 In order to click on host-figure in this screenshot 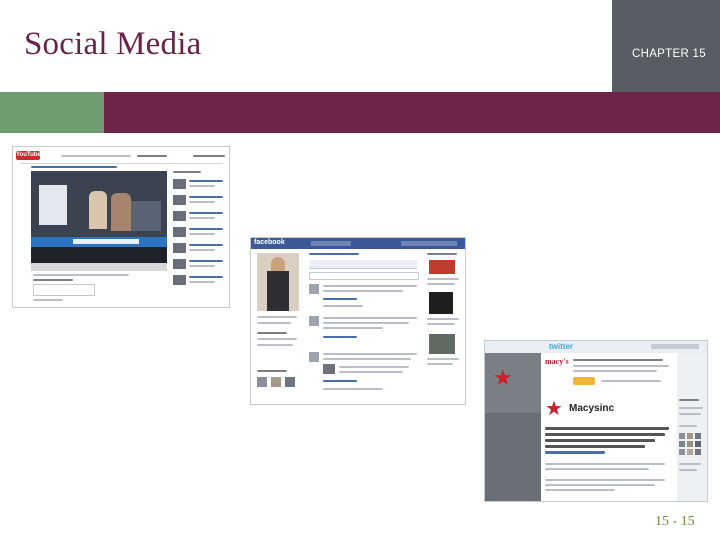, I will do `click(98, 210)`.